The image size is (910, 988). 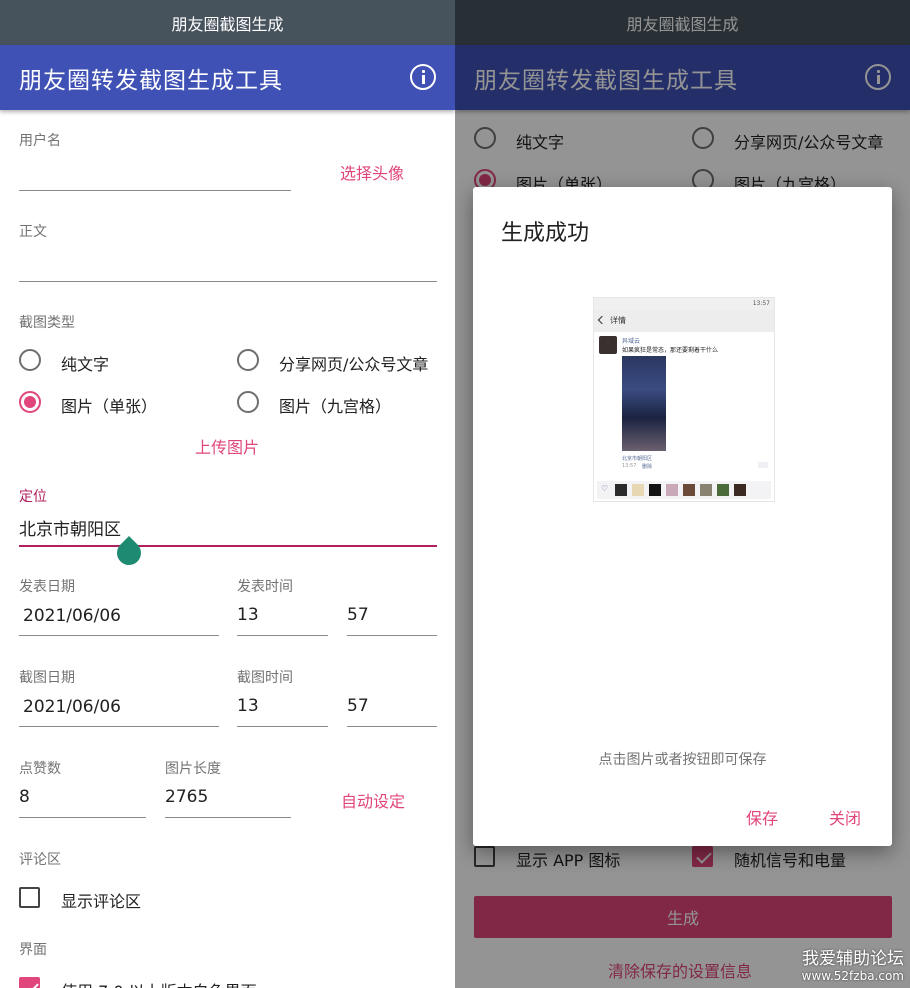 I want to click on choose-avatar-button: 选择头像, so click(x=372, y=172).